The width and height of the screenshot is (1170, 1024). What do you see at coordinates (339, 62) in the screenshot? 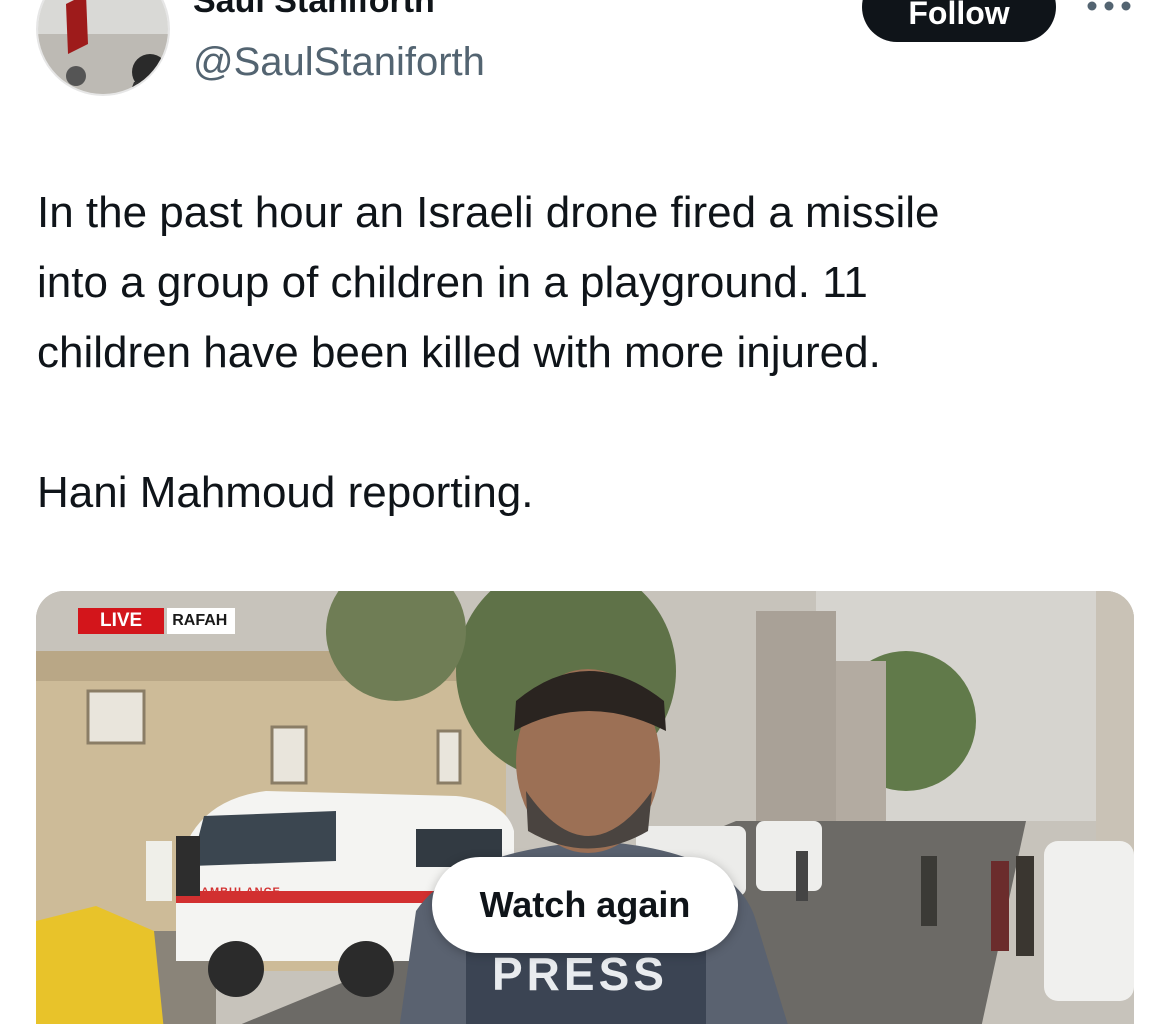
I see `user-handle: @SaulStaniforth` at bounding box center [339, 62].